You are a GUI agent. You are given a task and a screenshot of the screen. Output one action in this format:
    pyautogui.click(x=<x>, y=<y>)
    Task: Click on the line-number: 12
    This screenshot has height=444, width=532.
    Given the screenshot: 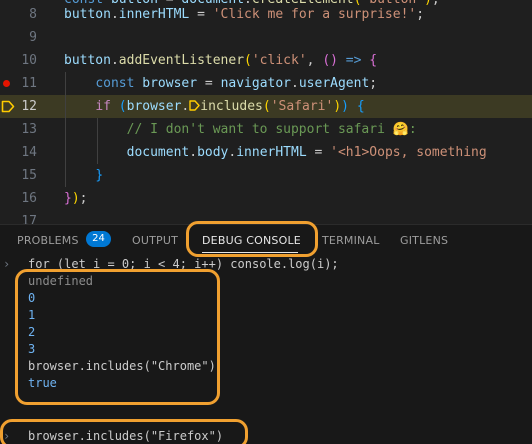 What is the action you would take?
    pyautogui.click(x=18, y=106)
    